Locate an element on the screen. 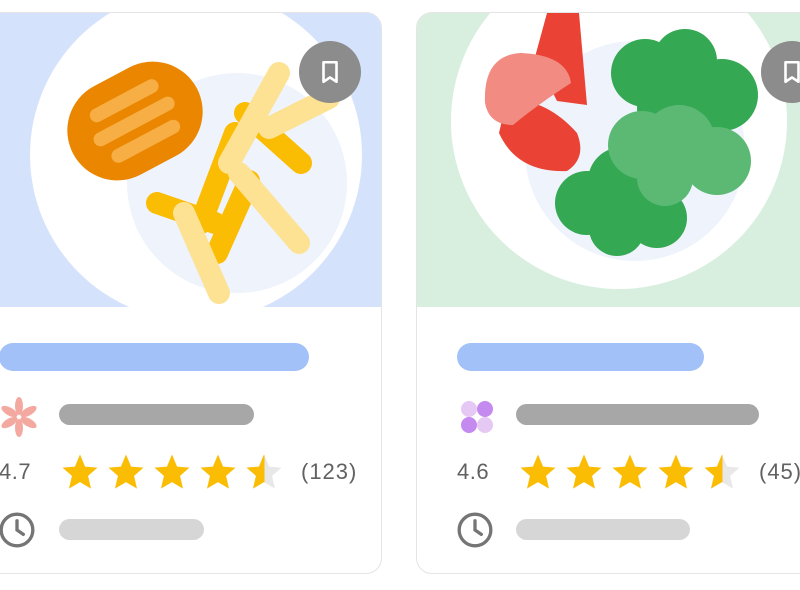  rating-value: 4.6 is located at coordinates (473, 471).